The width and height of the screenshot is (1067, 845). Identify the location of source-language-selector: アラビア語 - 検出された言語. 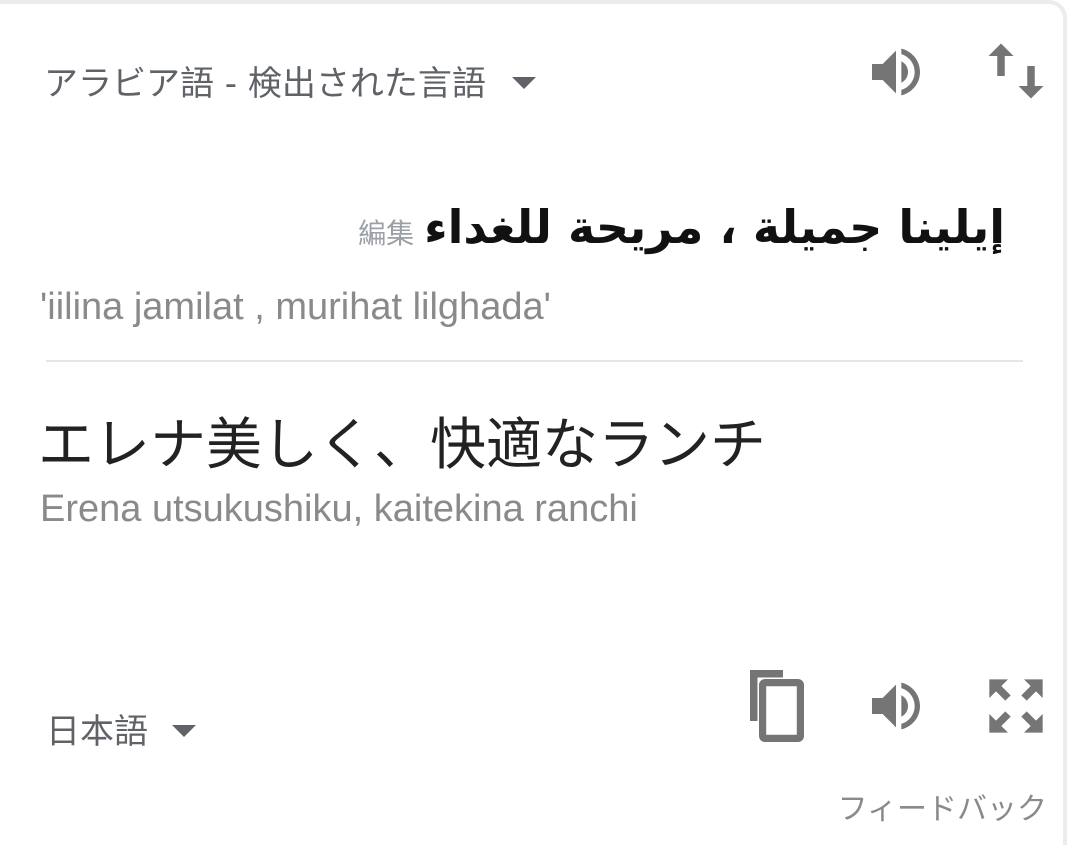
(290, 80).